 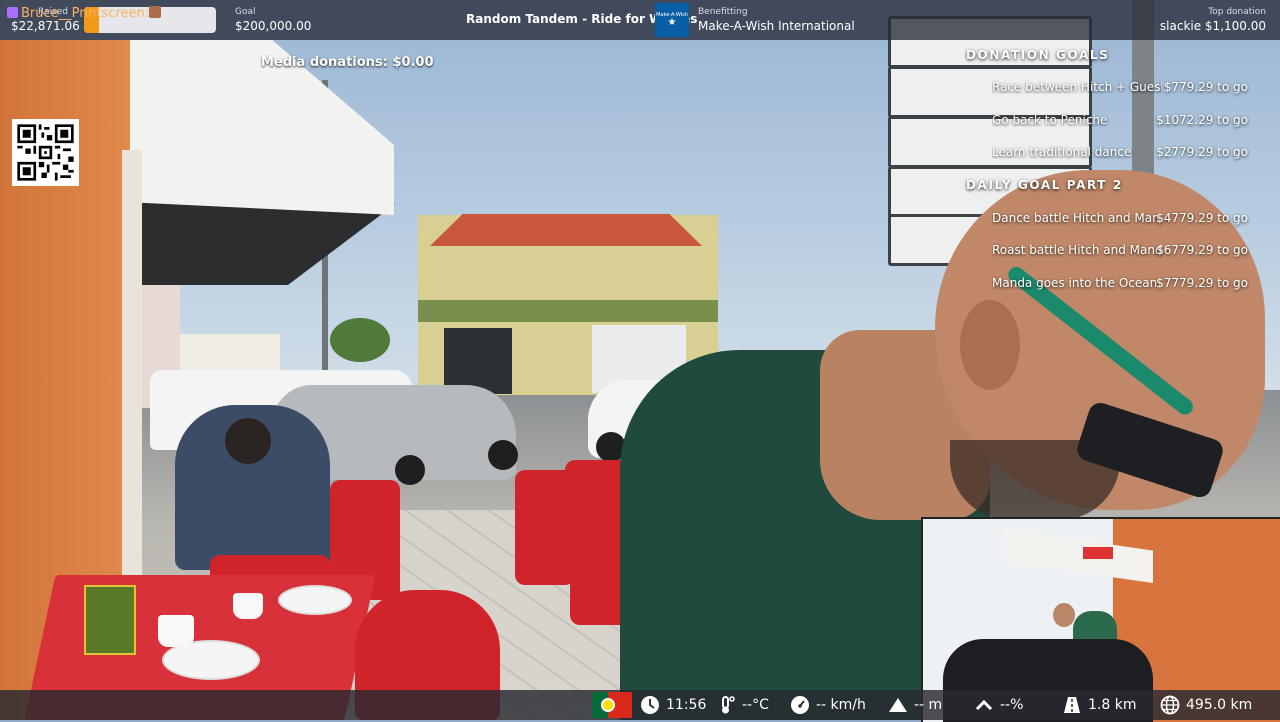 What do you see at coordinates (841, 705) in the screenshot?
I see `speed-value: -- km/h` at bounding box center [841, 705].